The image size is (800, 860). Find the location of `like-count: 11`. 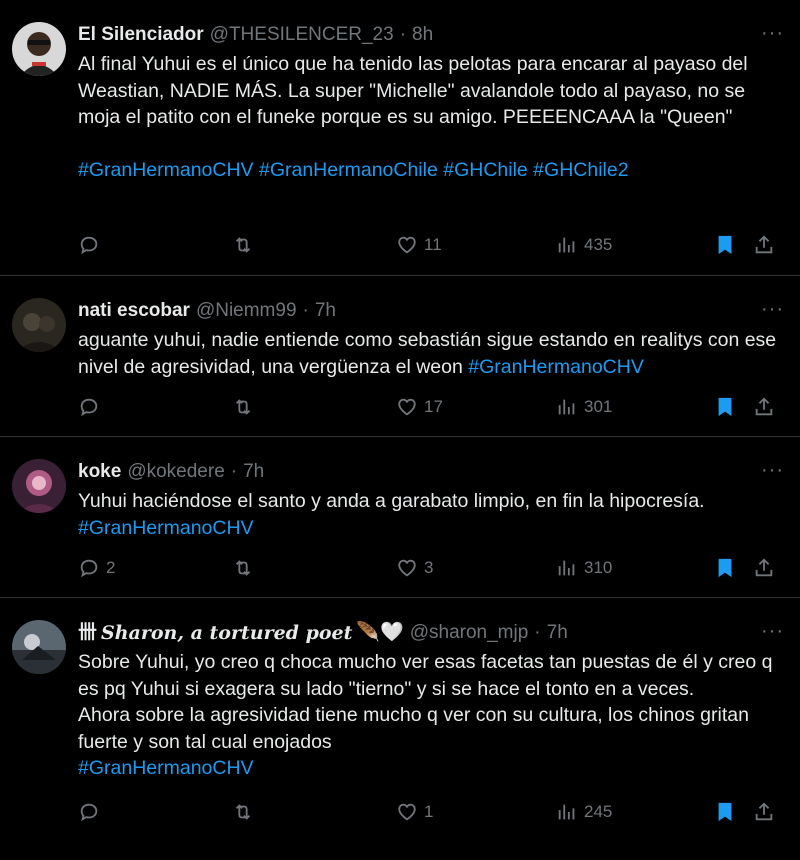

like-count: 11 is located at coordinates (433, 244).